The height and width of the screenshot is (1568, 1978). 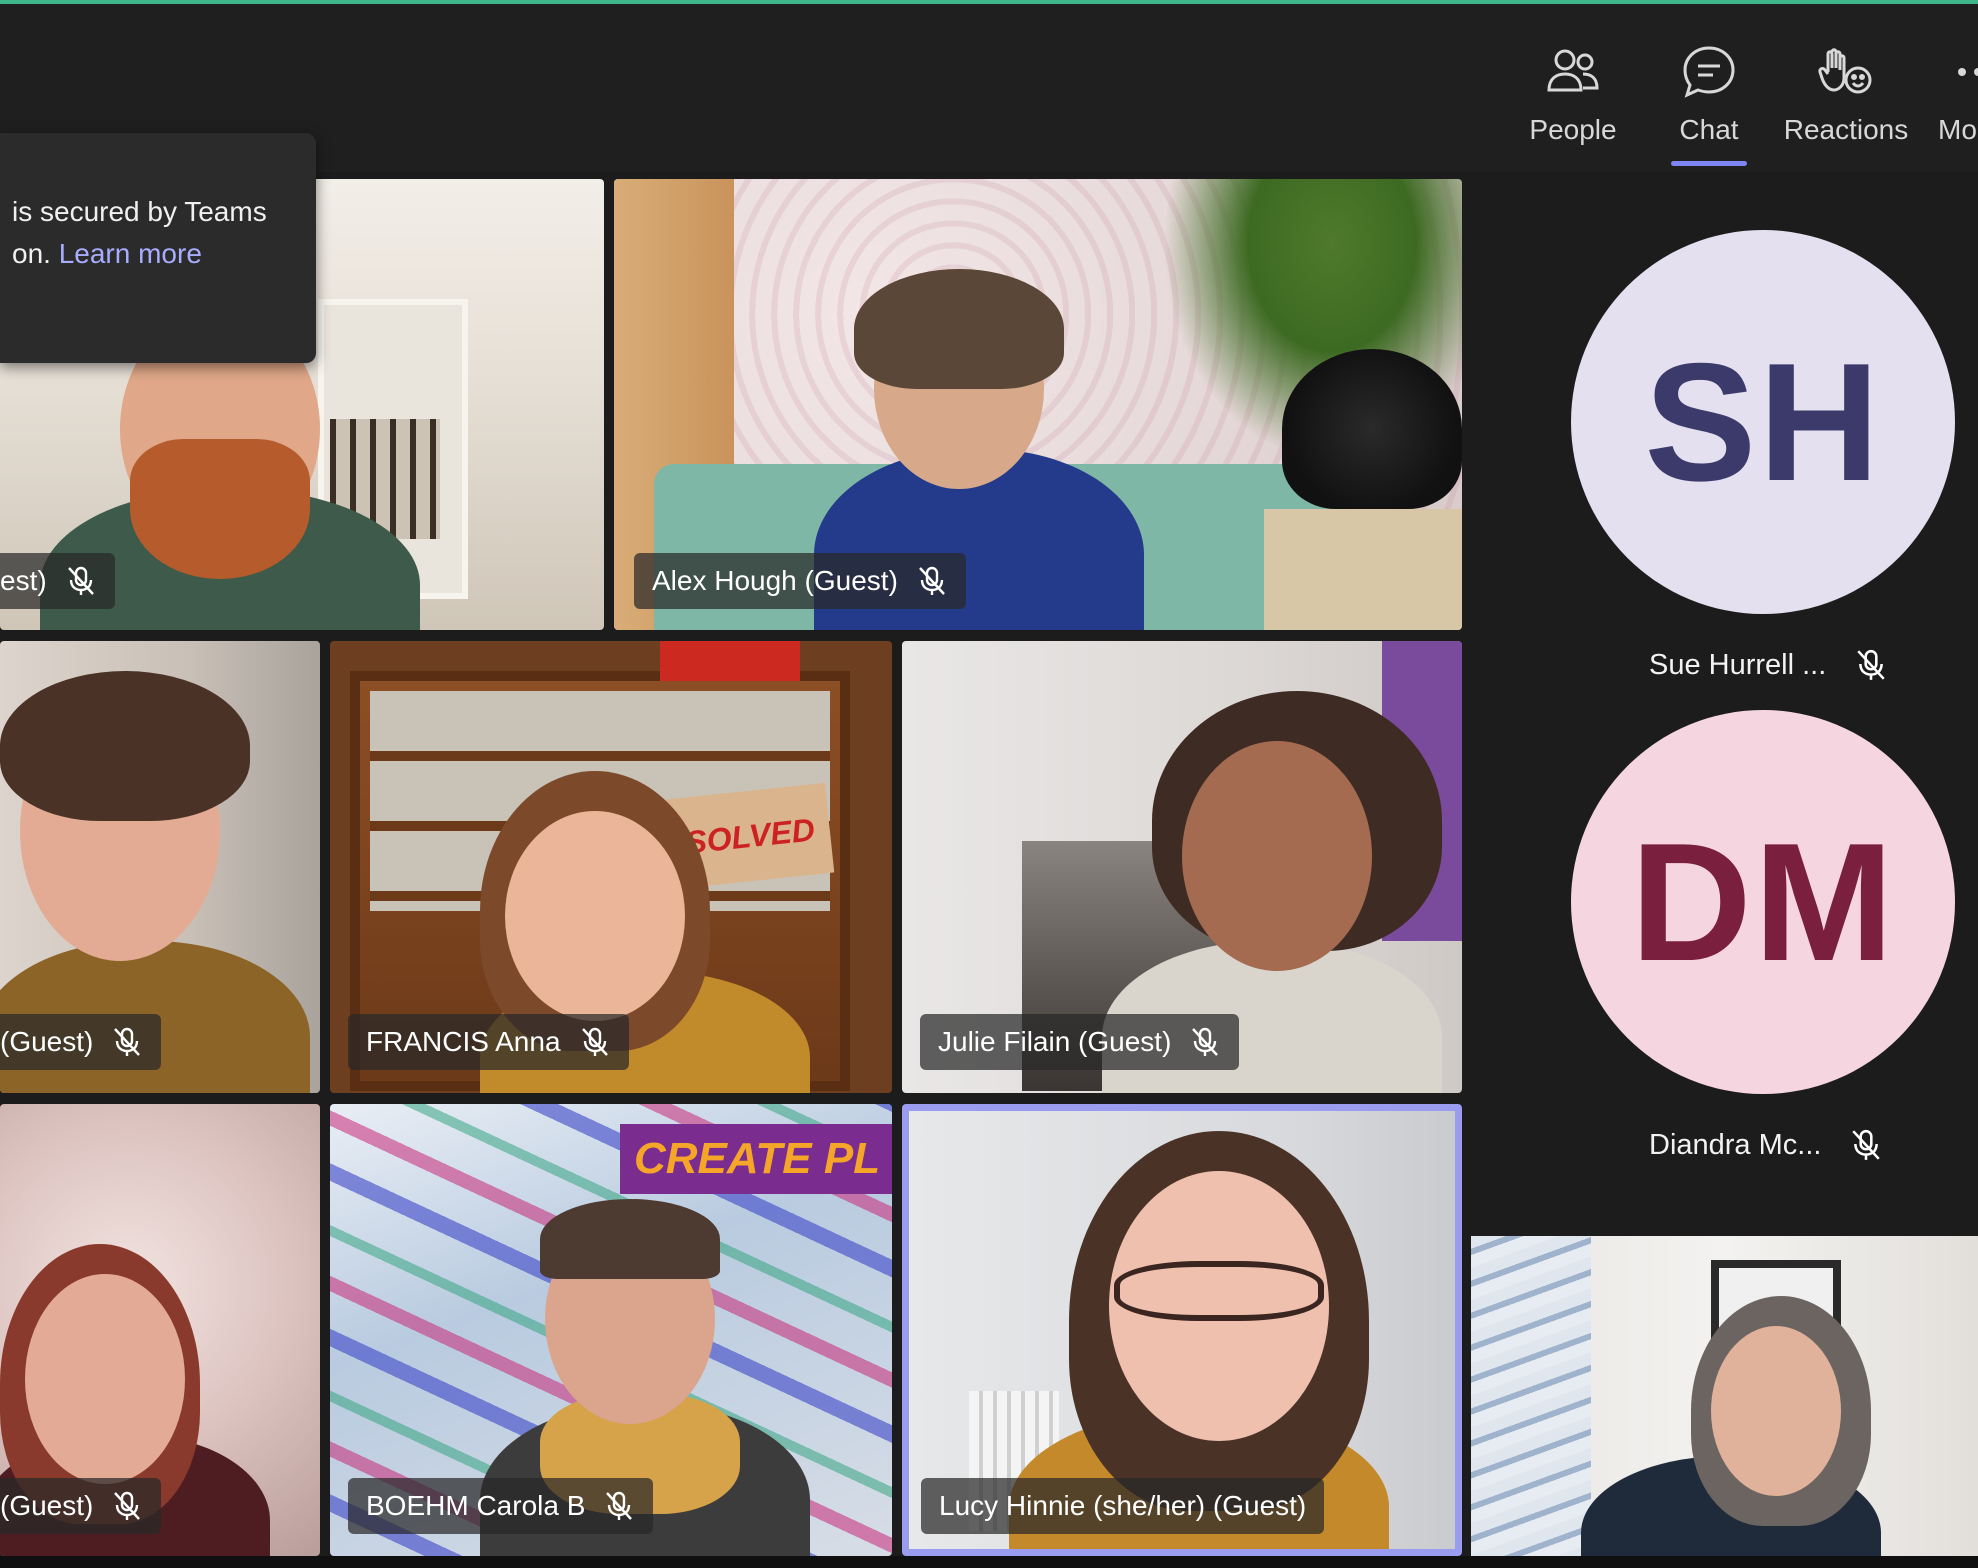 I want to click on wall-chart, so click(x=1531, y=1396).